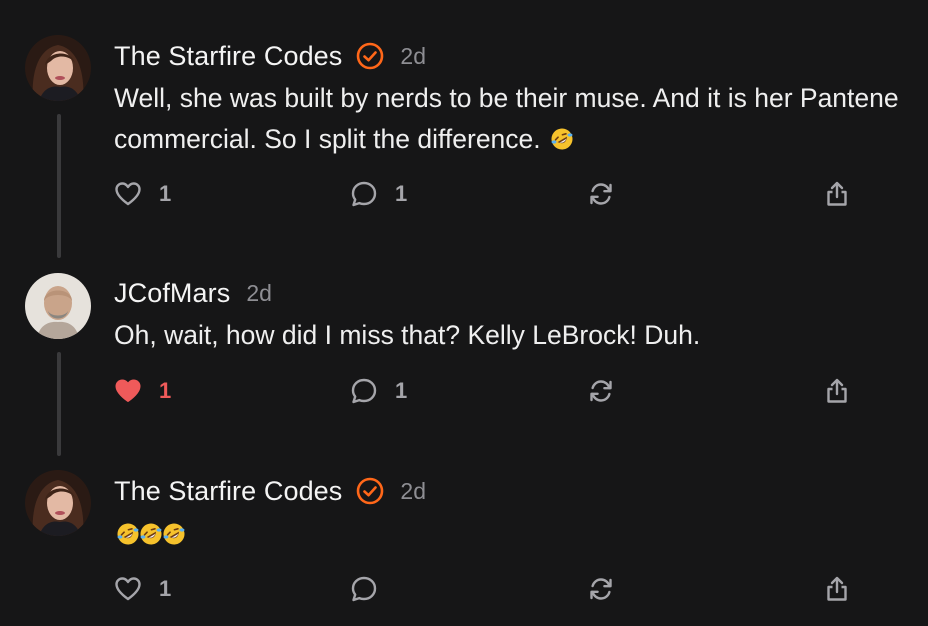  What do you see at coordinates (464, 589) in the screenshot?
I see `action-bar: 1` at bounding box center [464, 589].